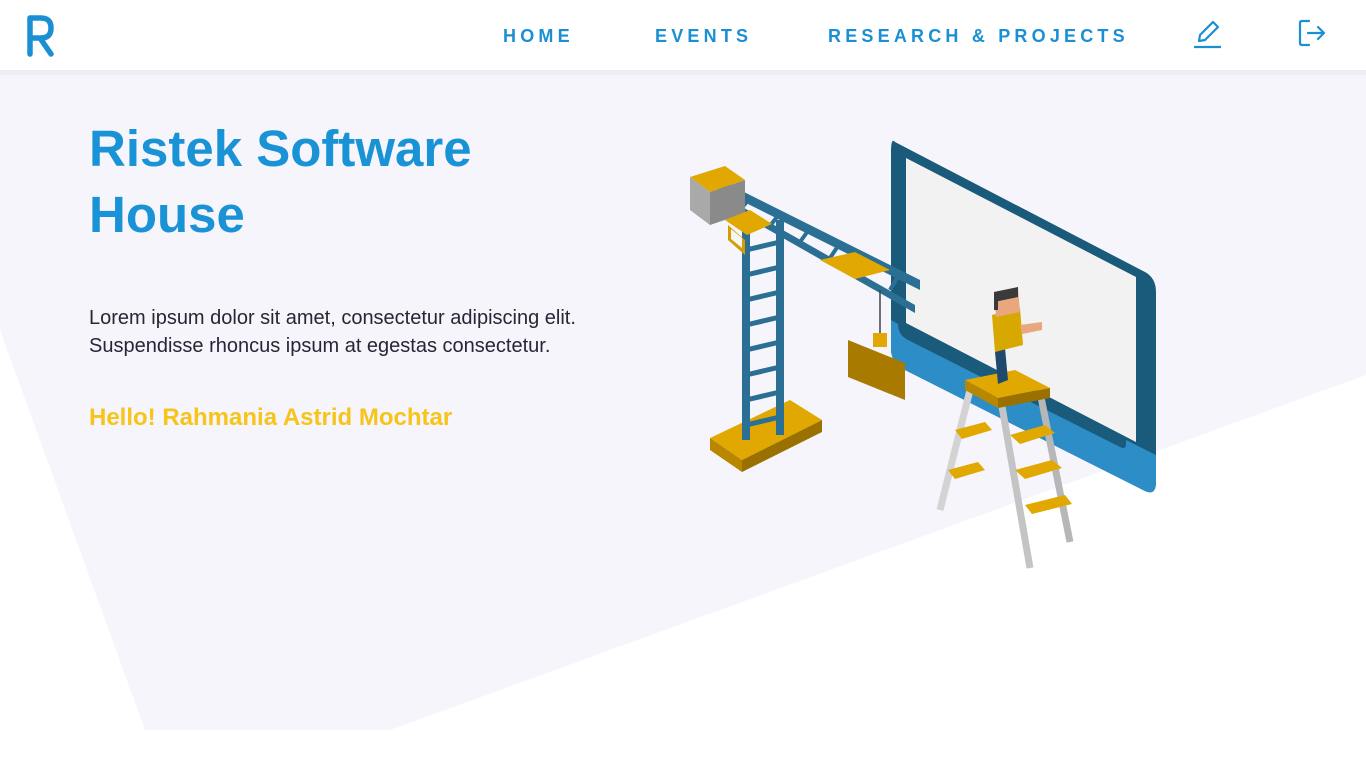 This screenshot has width=1366, height=768. I want to click on ristek-logo, so click(41, 36).